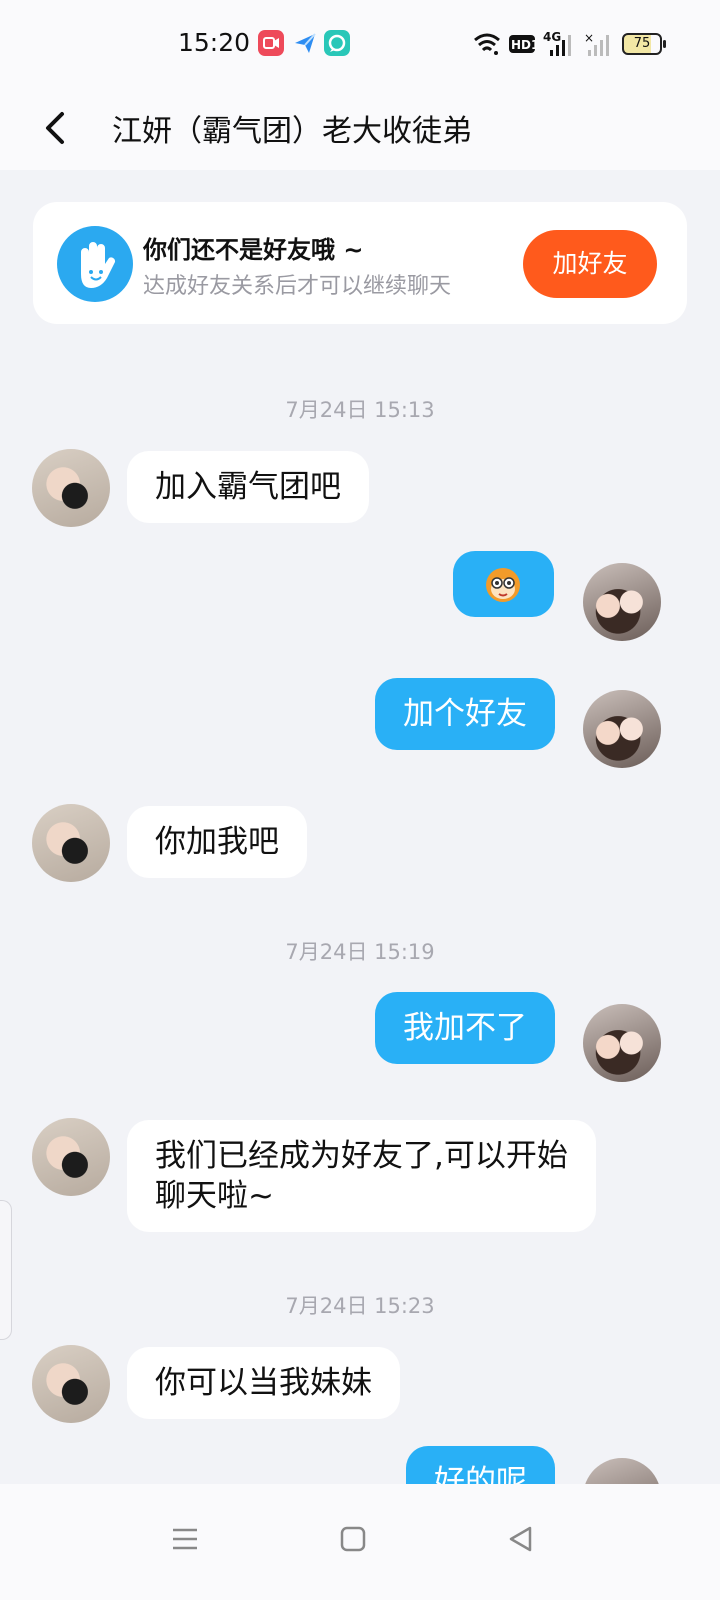  What do you see at coordinates (217, 842) in the screenshot?
I see `incoming-message: 你加我吧` at bounding box center [217, 842].